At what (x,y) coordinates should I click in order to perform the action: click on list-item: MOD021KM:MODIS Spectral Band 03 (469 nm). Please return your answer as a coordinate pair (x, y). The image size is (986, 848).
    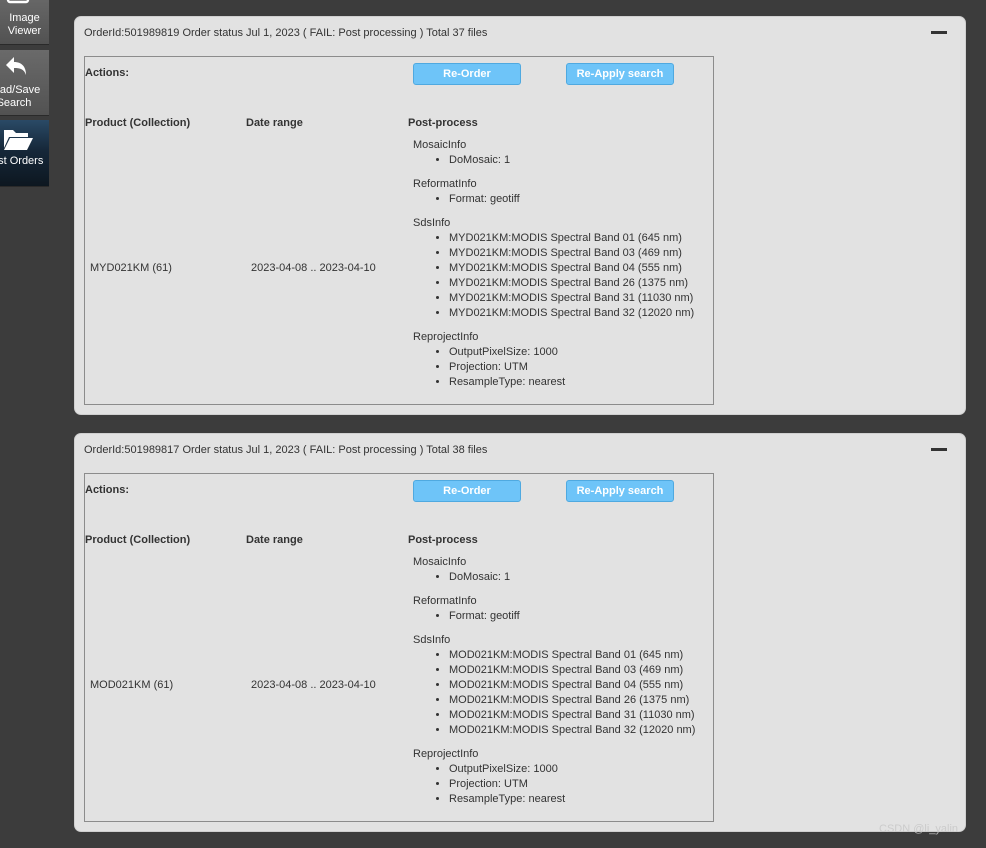
    Looking at the image, I should click on (581, 670).